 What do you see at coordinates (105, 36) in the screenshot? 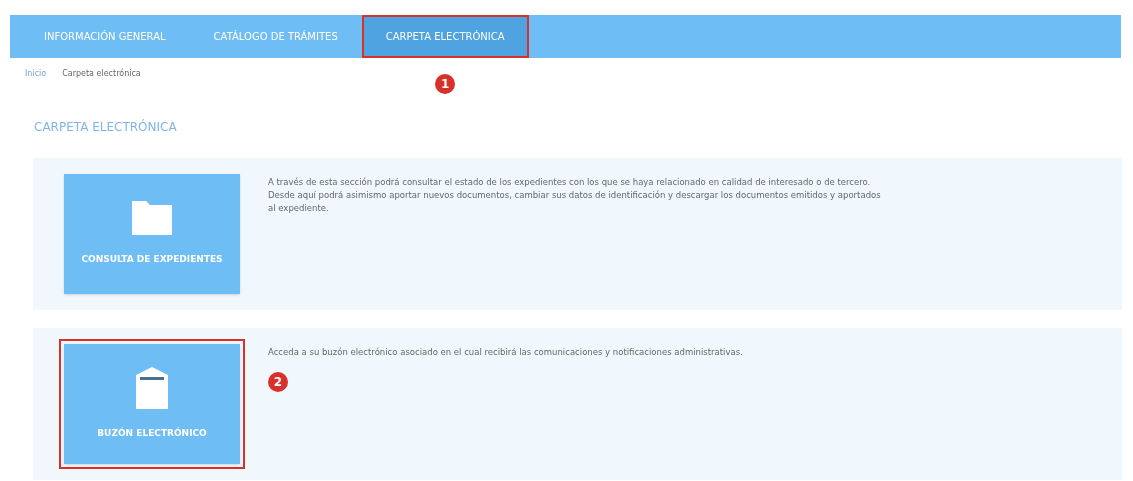
I see `nav-tab: INFORMACIÓN GENERAL` at bounding box center [105, 36].